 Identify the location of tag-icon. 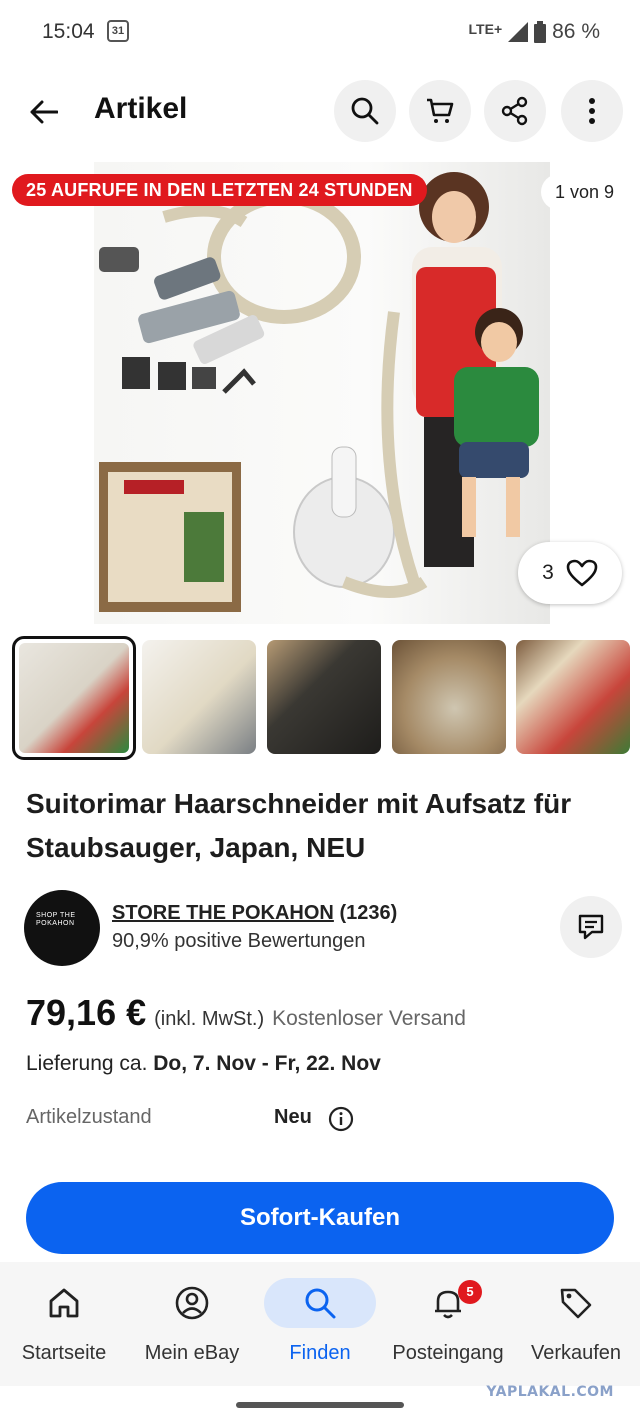
(576, 1303).